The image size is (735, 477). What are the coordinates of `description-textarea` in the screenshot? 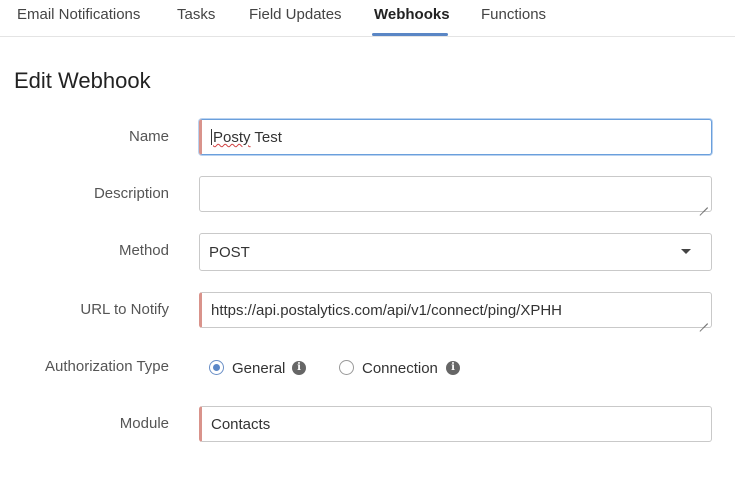 It's located at (455, 194).